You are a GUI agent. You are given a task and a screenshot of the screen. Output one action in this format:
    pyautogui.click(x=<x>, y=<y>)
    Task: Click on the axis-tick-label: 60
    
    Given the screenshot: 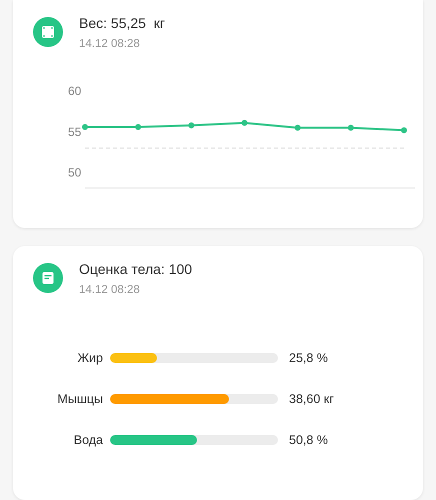 What is the action you would take?
    pyautogui.click(x=75, y=91)
    